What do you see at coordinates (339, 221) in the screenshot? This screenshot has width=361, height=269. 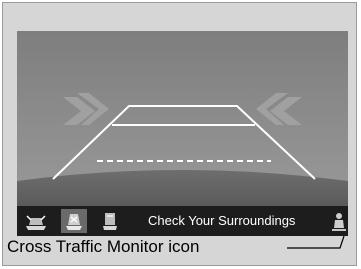 I see `cross-traffic-monitor-icon` at bounding box center [339, 221].